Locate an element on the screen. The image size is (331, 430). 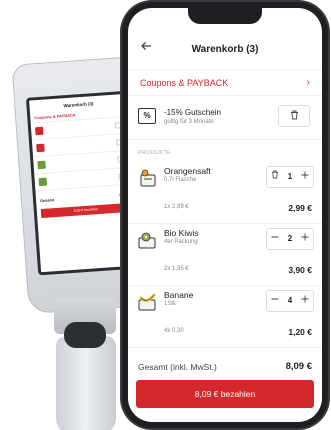
scanner-total-label: Gesamt is located at coordinates (47, 201).